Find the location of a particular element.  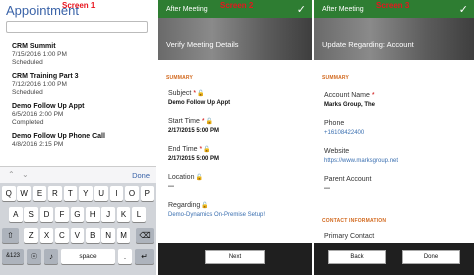

key-a: A is located at coordinates (16, 214).